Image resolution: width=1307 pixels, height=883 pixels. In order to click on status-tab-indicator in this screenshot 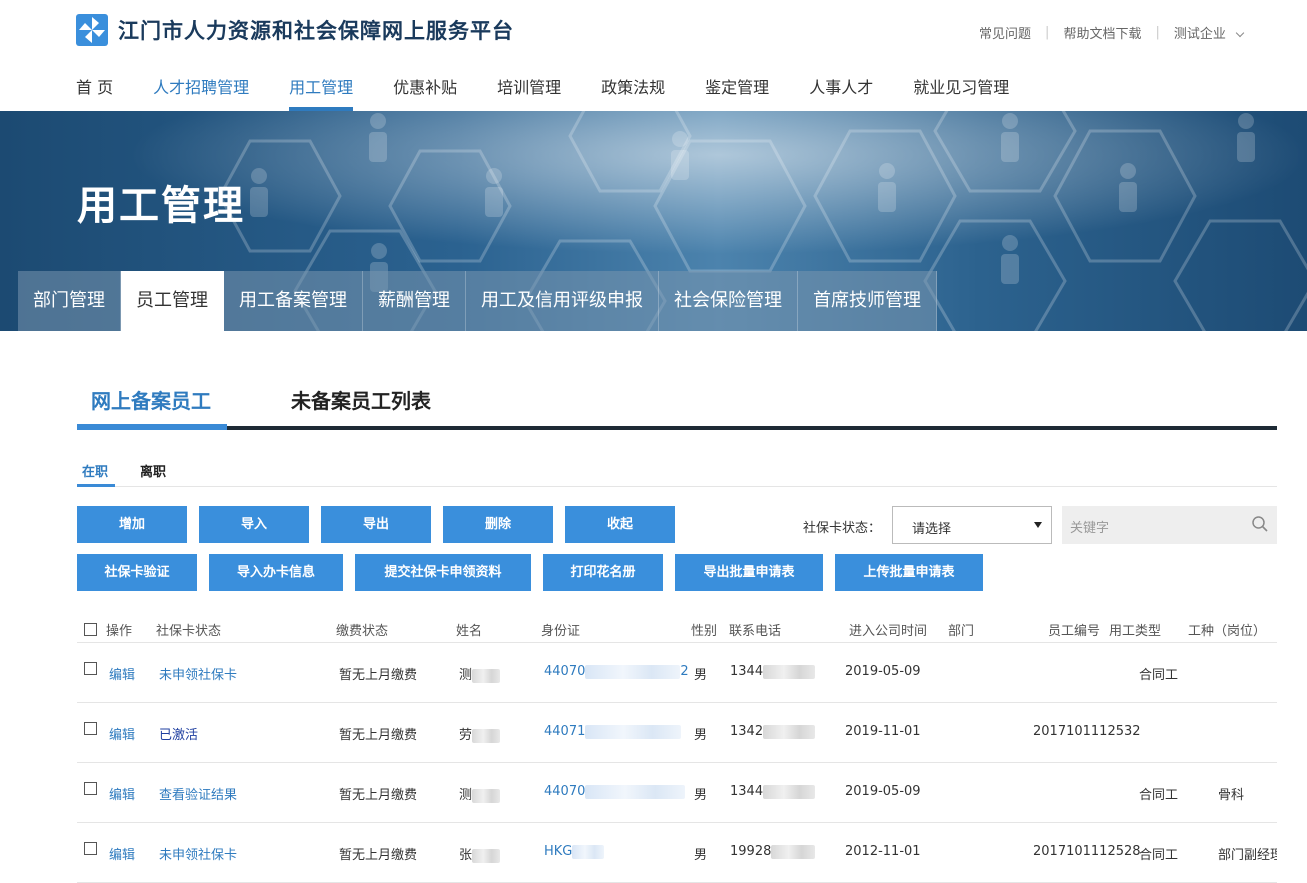, I will do `click(96, 485)`.